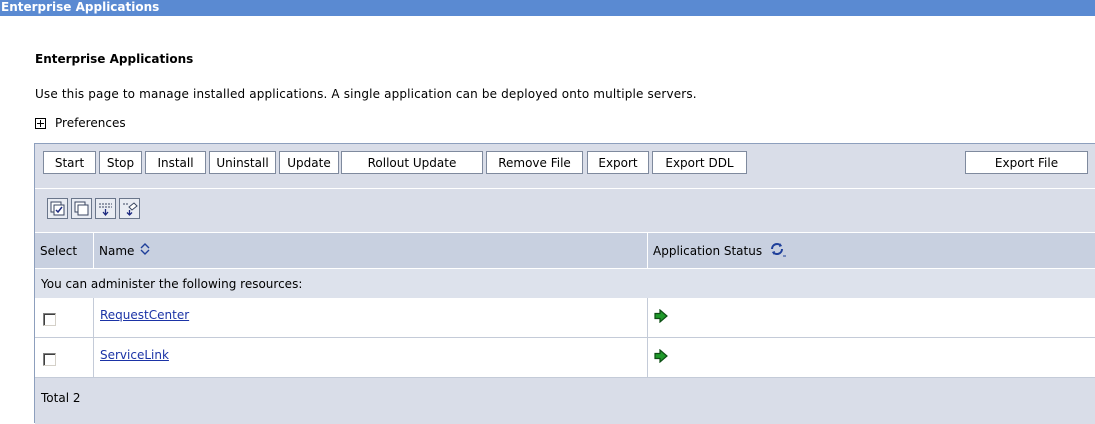  I want to click on start-button: Start, so click(69, 162).